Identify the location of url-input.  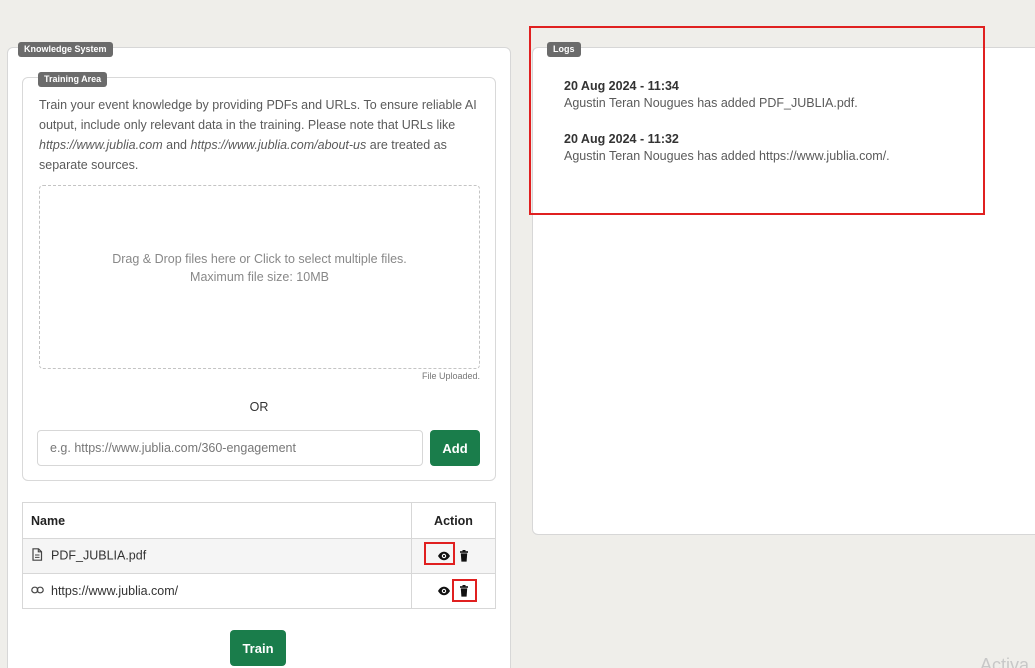
(230, 448).